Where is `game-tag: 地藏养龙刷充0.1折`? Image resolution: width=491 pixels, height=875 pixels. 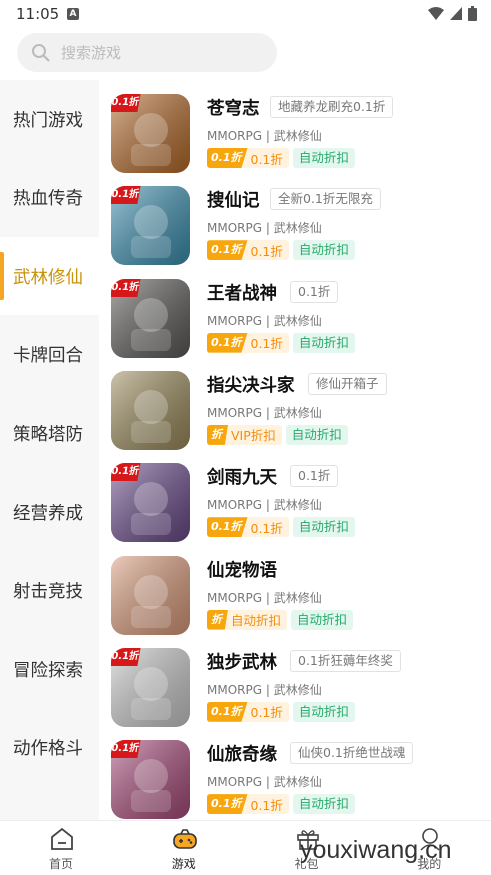
game-tag: 地藏养龙刷充0.1折 is located at coordinates (332, 107).